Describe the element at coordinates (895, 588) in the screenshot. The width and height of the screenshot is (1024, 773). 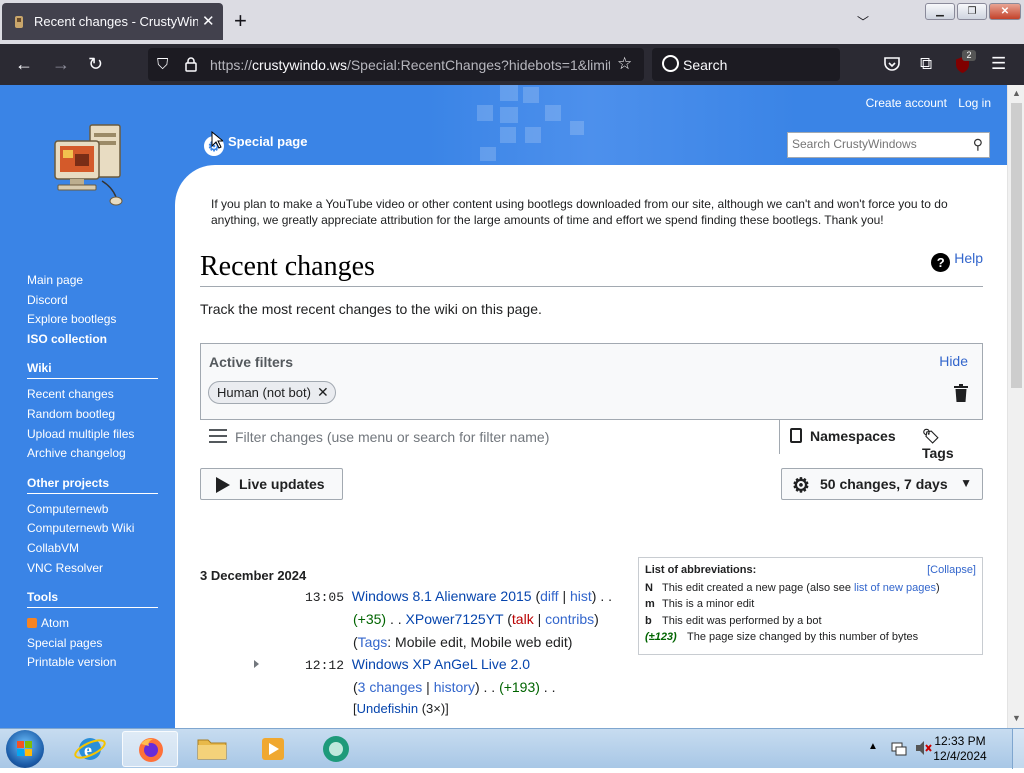
I see `new-pages-link: list of new pages` at that location.